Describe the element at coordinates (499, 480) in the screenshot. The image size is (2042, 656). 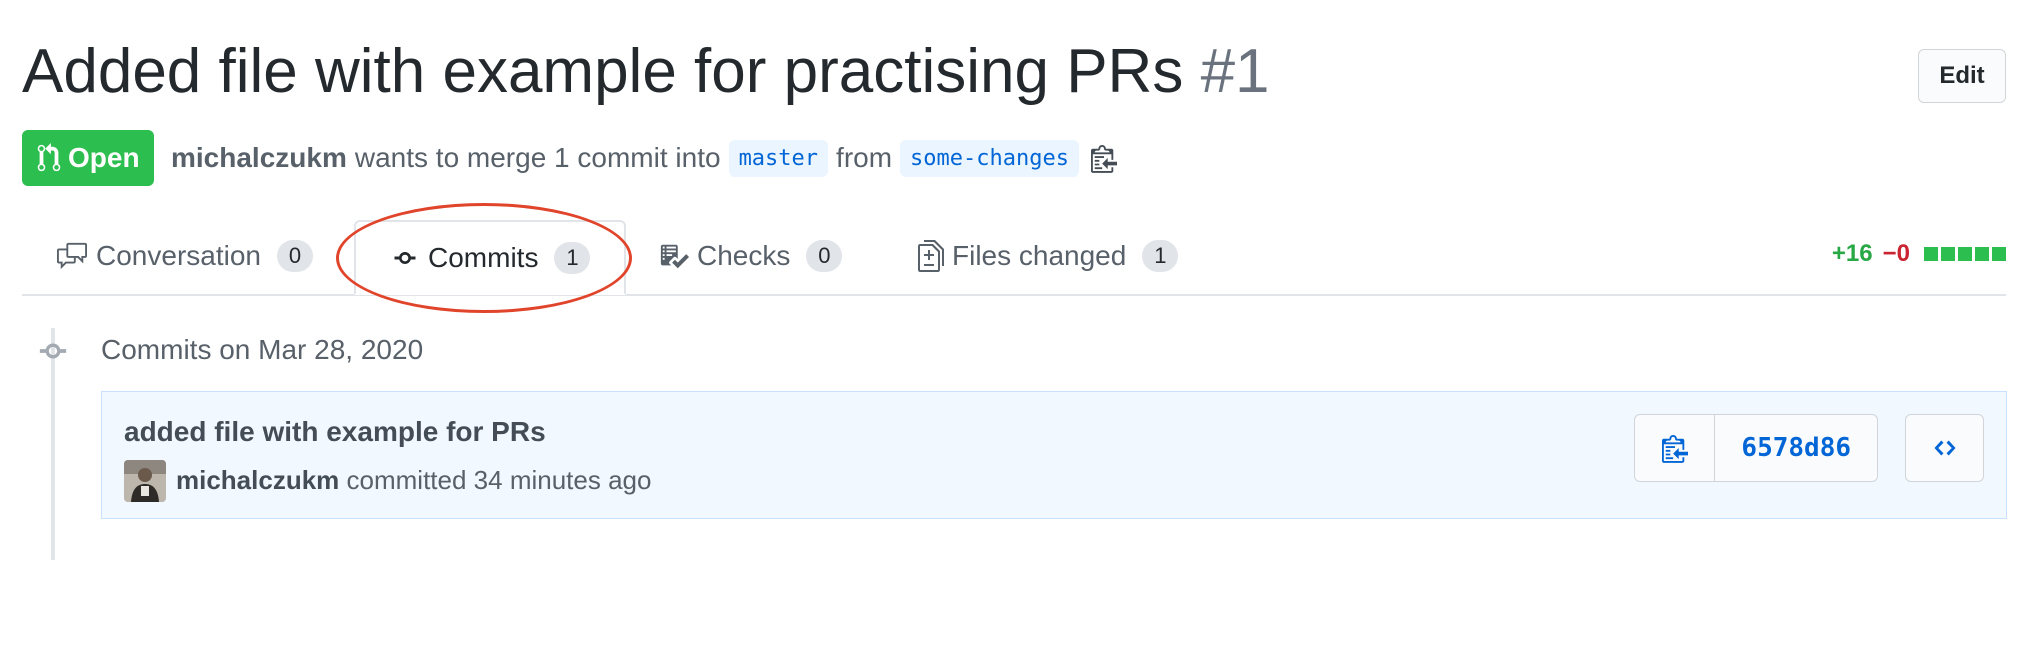
I see `commit-action: committed 34 minutes ago` at that location.